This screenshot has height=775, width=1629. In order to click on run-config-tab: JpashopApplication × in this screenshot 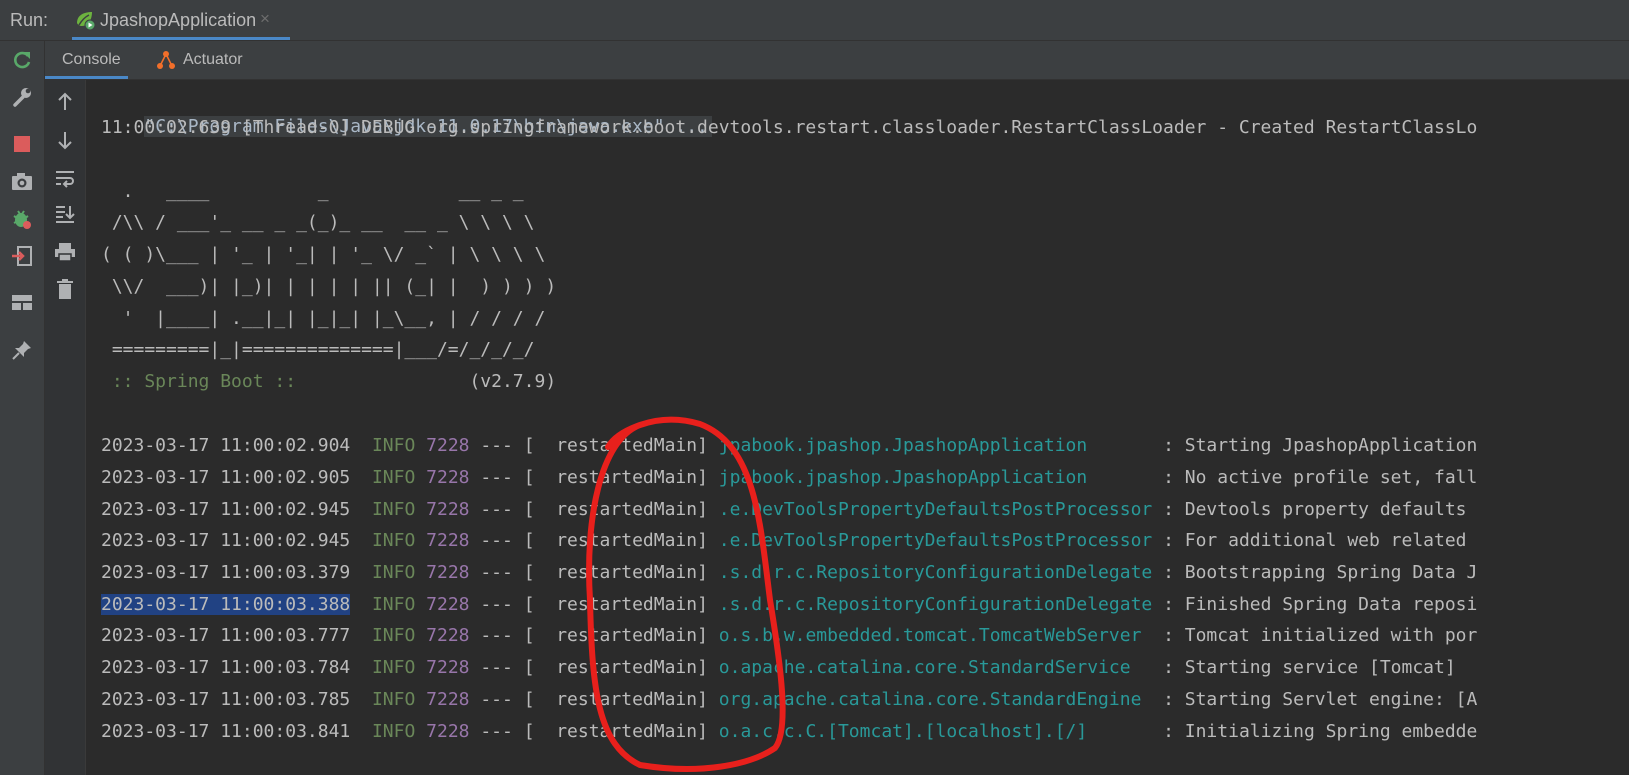, I will do `click(181, 20)`.